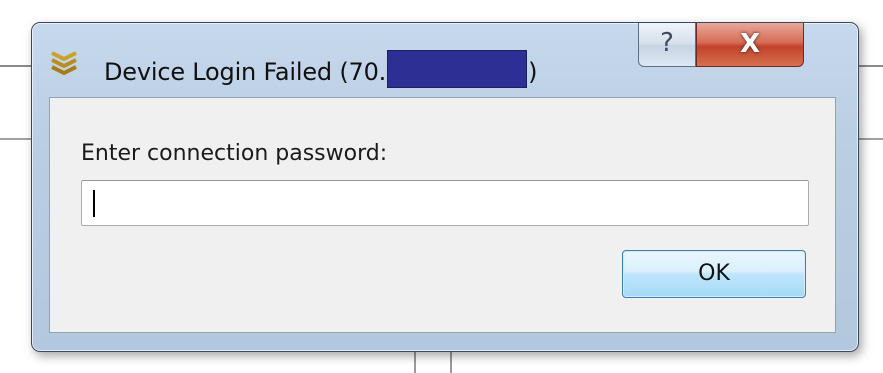 The height and width of the screenshot is (373, 883). I want to click on window-title-prefix: Device Login Failed (70., so click(245, 72).